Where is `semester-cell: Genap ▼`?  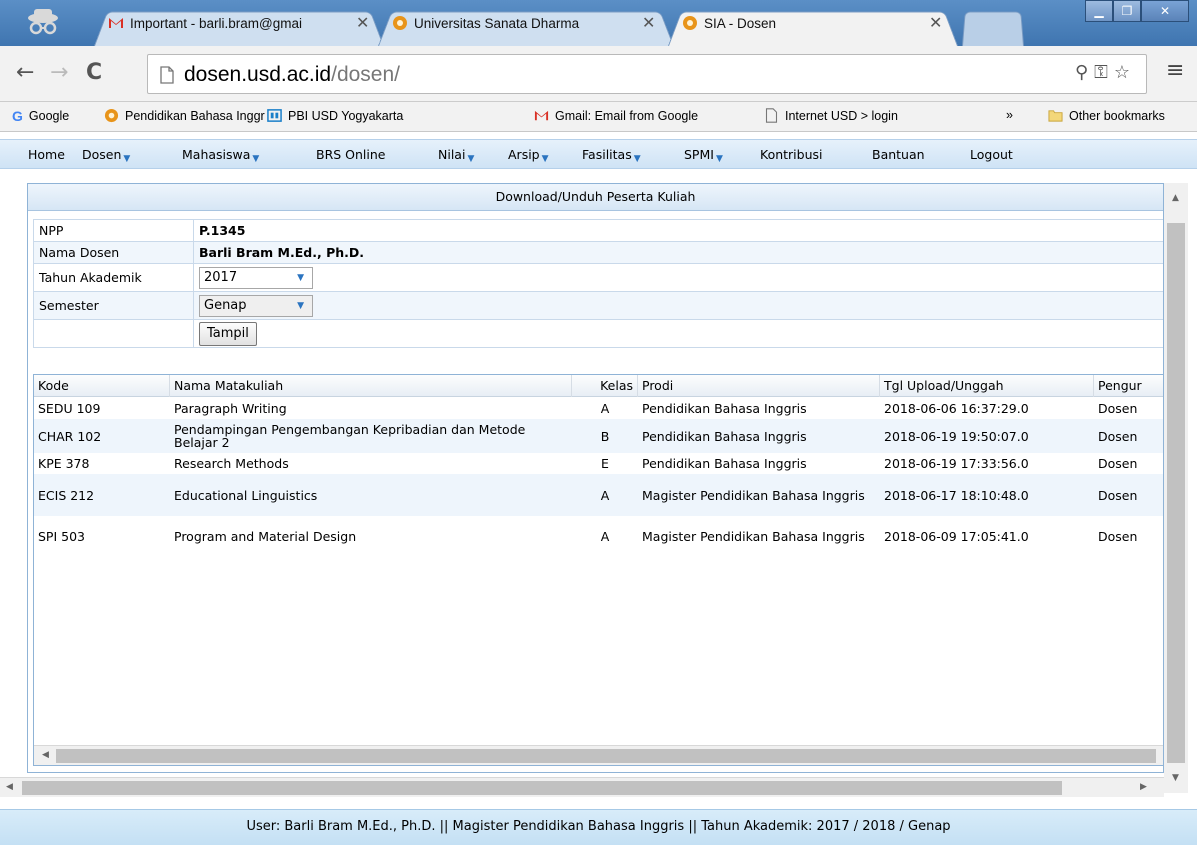 semester-cell: Genap ▼ is located at coordinates (678, 305).